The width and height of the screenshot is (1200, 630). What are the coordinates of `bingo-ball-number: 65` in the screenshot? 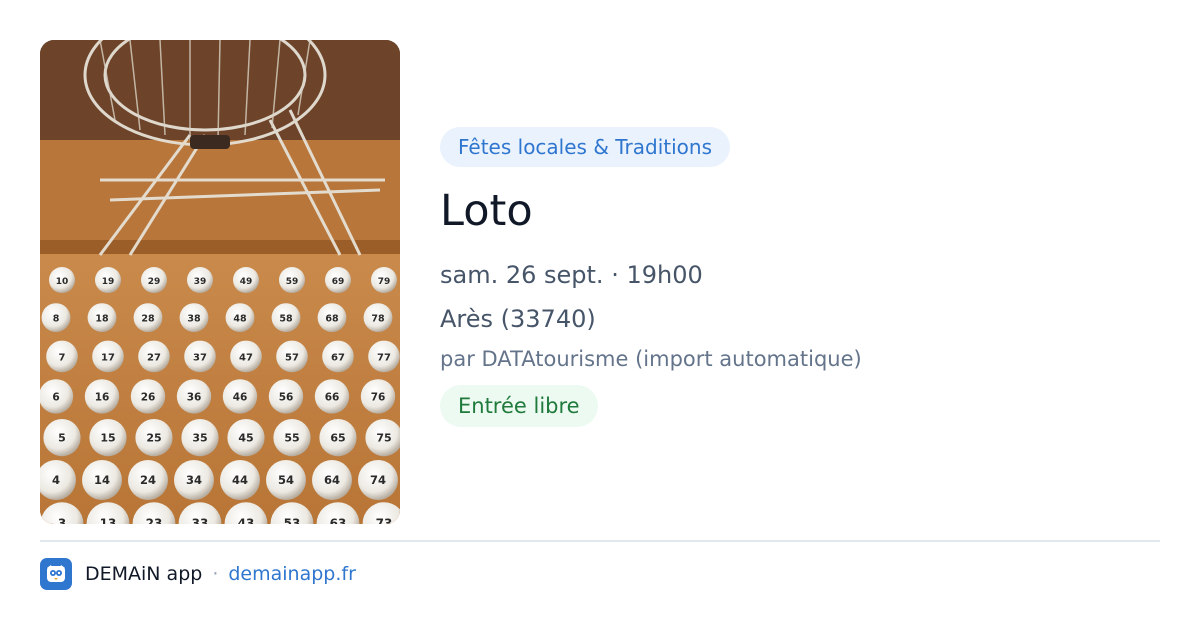 It's located at (337, 438).